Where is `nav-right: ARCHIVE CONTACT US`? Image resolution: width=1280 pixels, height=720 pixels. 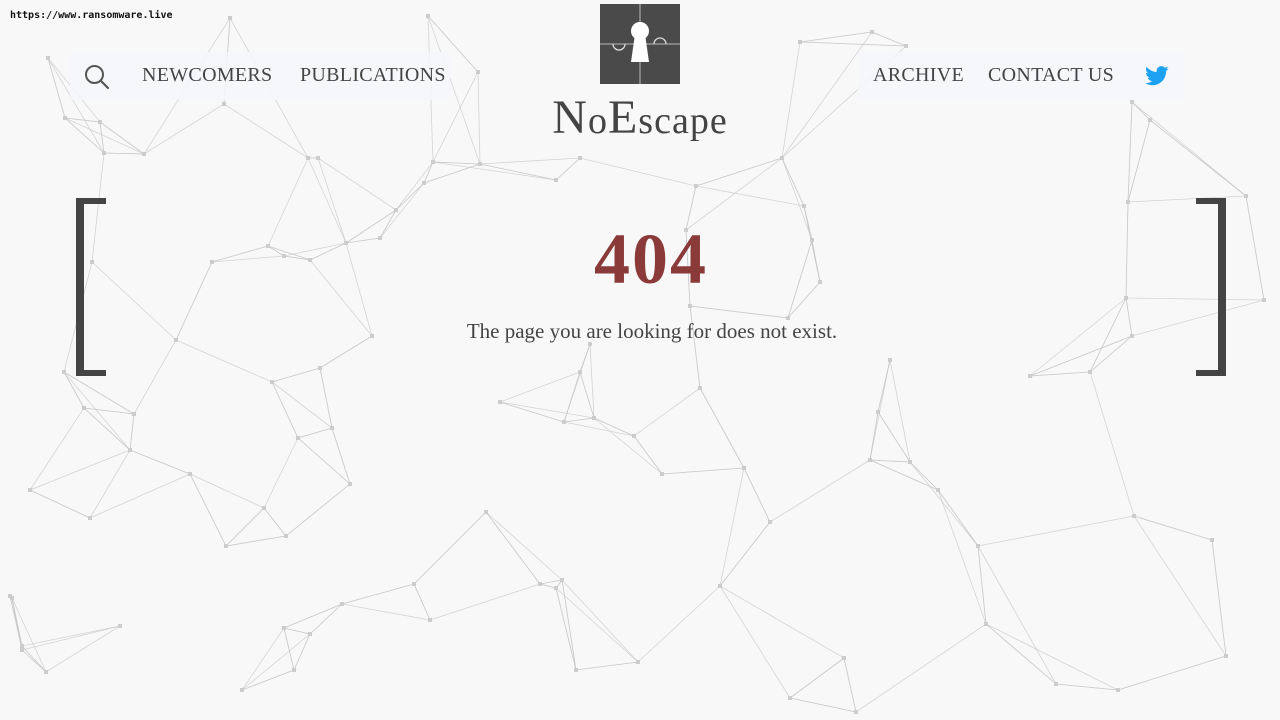
nav-right: ARCHIVE CONTACT US is located at coordinates (1021, 76).